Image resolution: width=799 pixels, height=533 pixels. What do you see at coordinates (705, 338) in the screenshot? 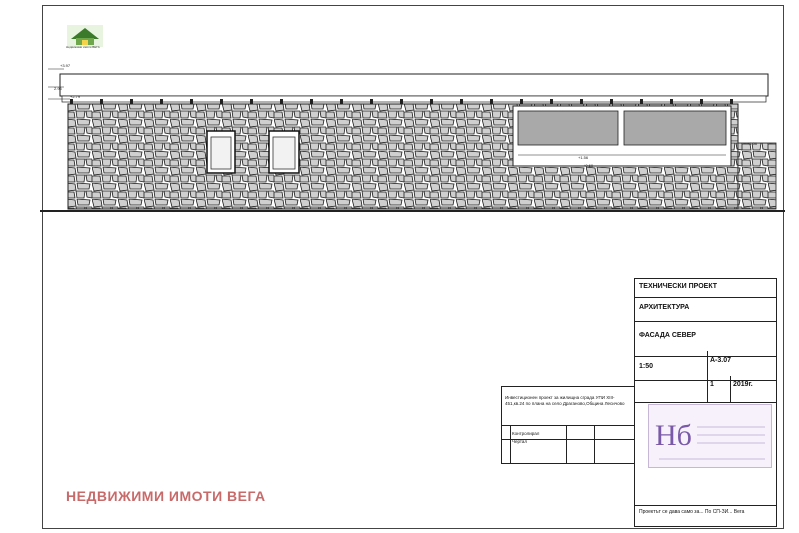
I see `sheet-title: ФАСАДА СЕВЕР` at bounding box center [705, 338].